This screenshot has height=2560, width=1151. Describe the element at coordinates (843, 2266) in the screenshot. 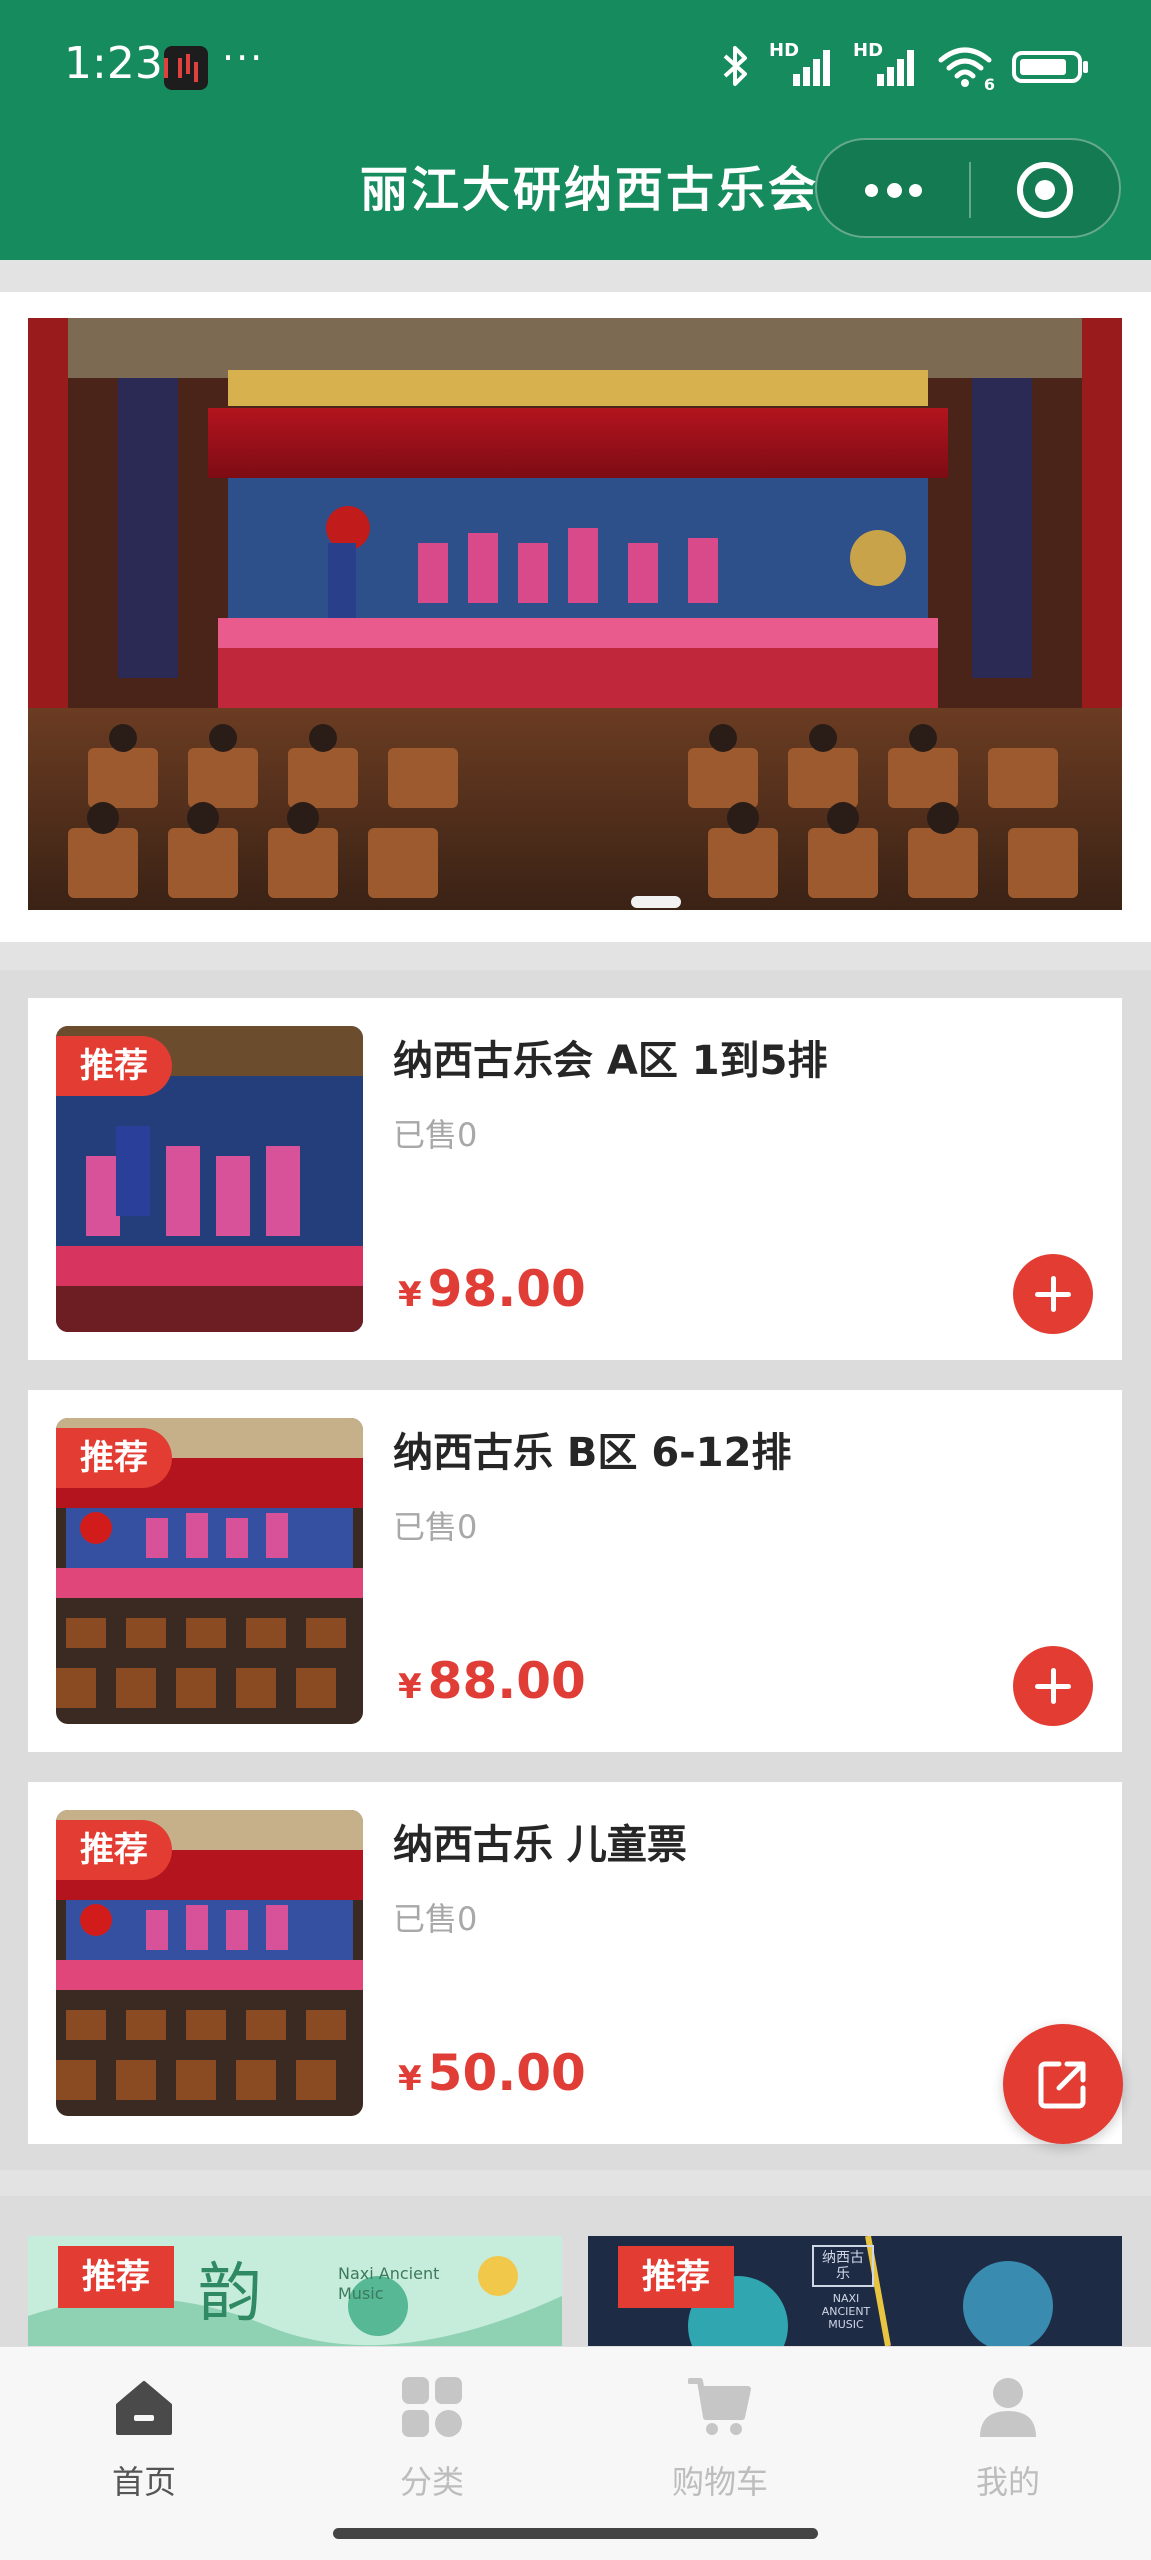

I see `poster-seal: 纳西古乐` at that location.